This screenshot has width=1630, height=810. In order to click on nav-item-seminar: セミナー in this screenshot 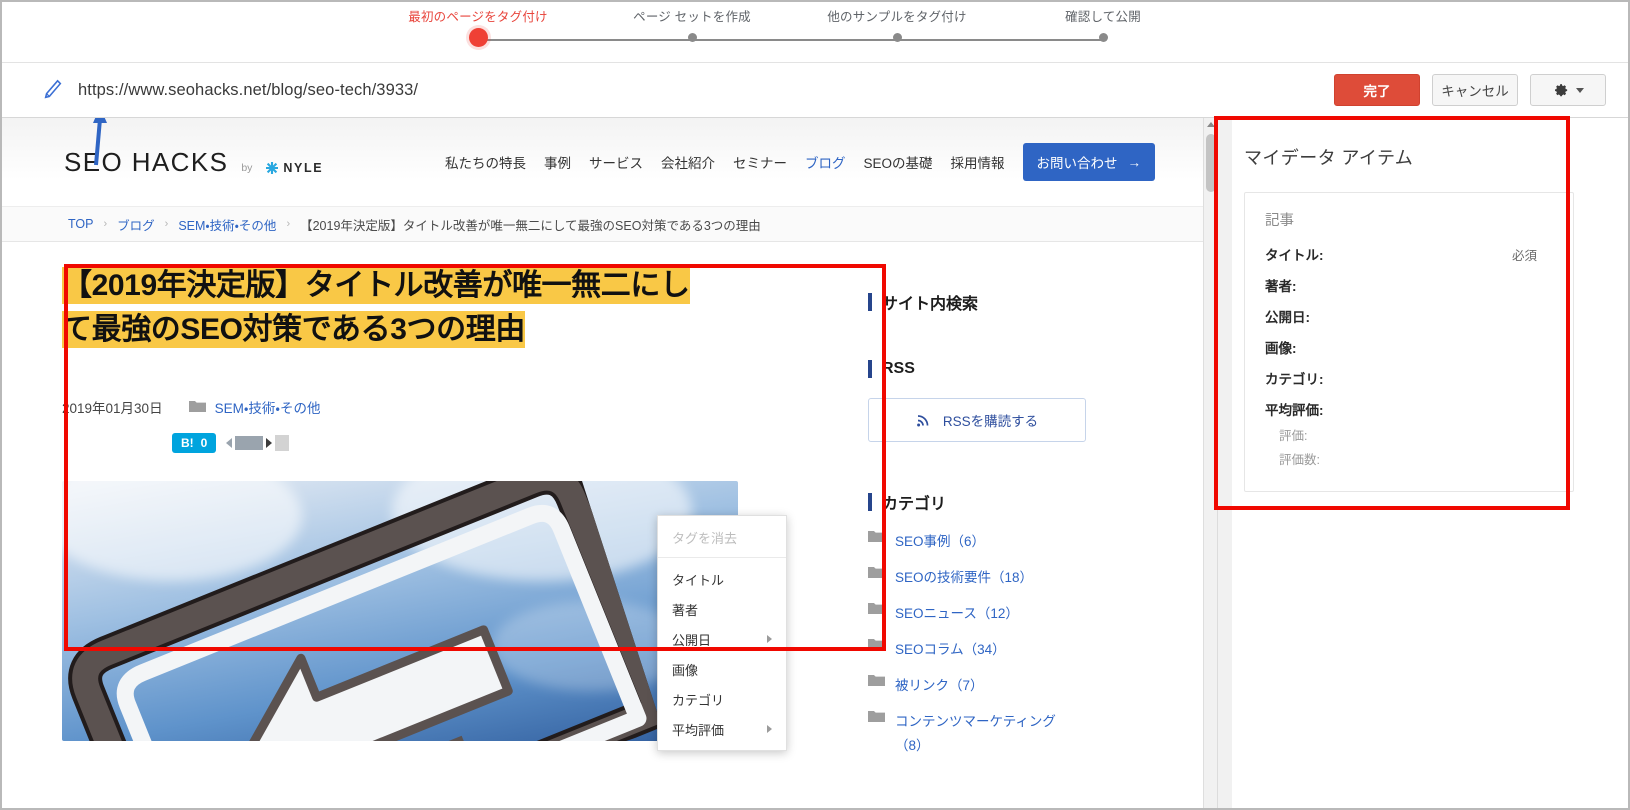, I will do `click(760, 162)`.